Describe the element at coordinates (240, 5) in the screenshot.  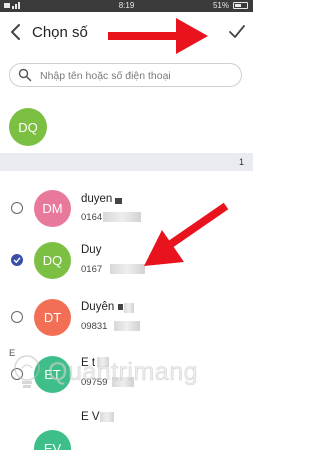
I see `battery-icon` at that location.